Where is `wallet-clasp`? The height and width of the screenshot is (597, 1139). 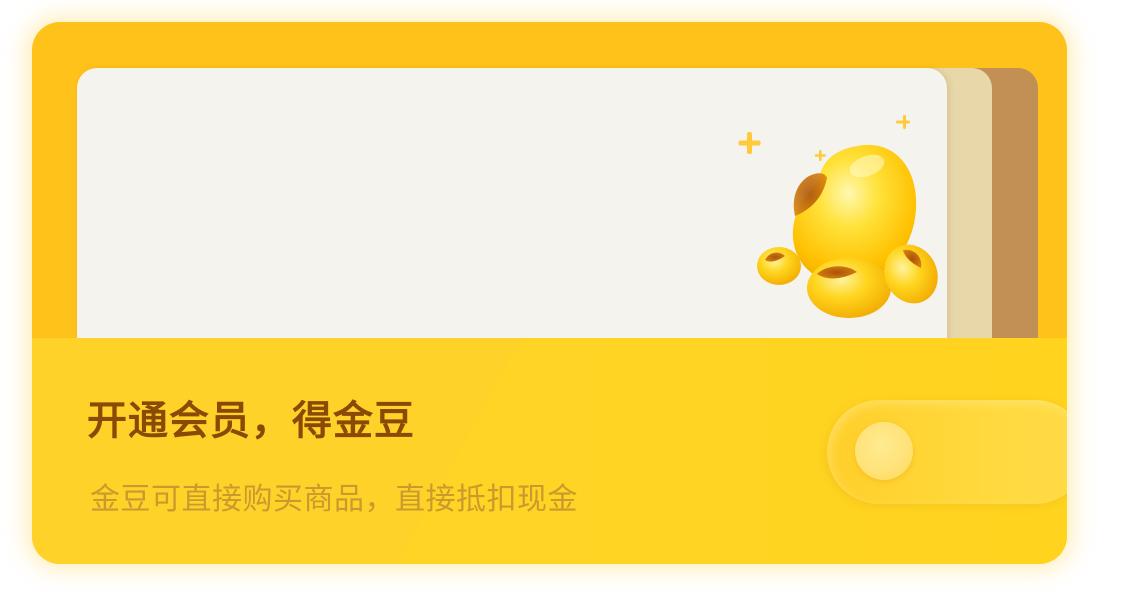 wallet-clasp is located at coordinates (947, 452).